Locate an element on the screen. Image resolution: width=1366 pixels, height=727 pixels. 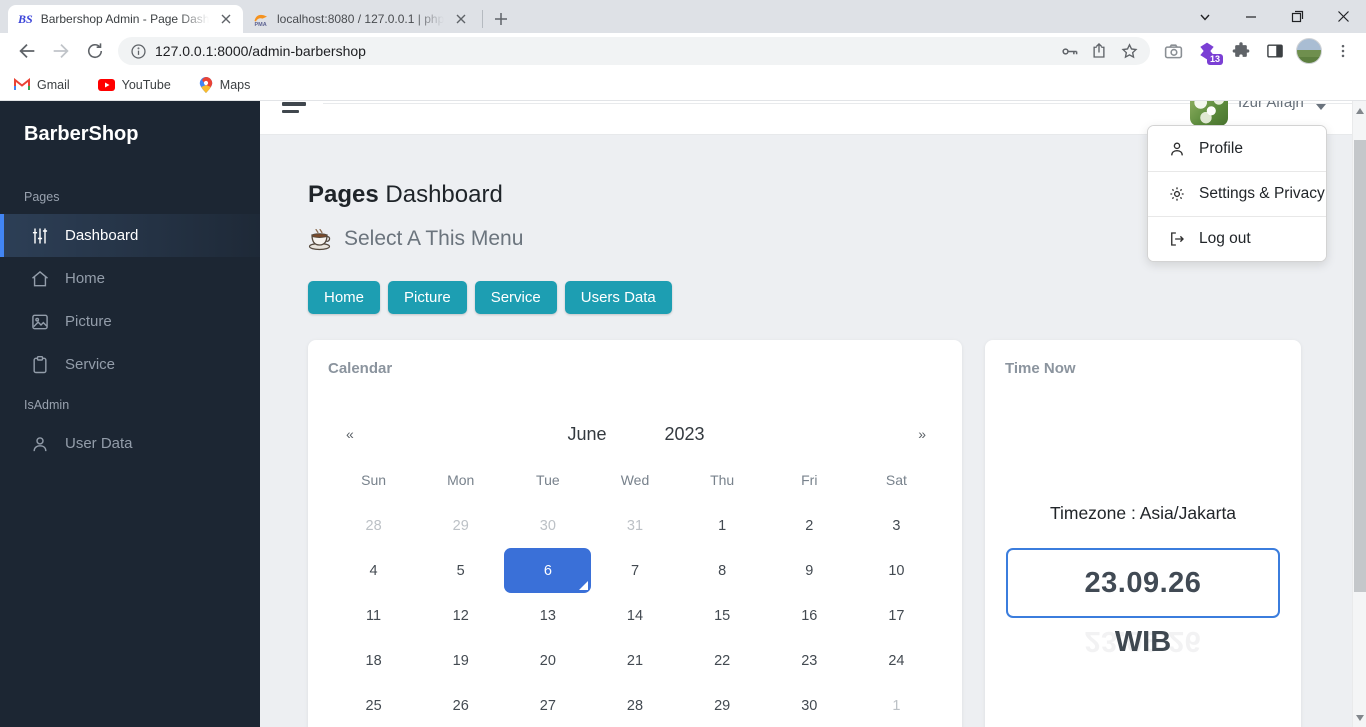
address-bar: 127.0.0.1:8000/admin-barbershop is located at coordinates (634, 51).